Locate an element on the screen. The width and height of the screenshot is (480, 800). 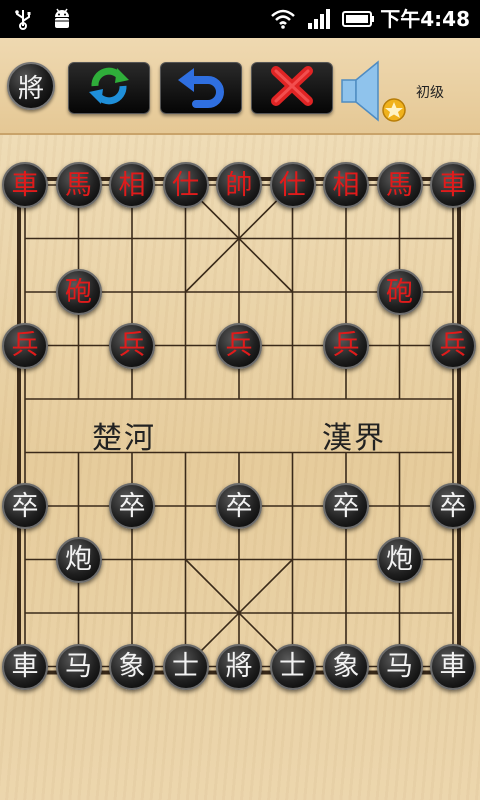
toolbar: 將 初级 is located at coordinates (240, 86).